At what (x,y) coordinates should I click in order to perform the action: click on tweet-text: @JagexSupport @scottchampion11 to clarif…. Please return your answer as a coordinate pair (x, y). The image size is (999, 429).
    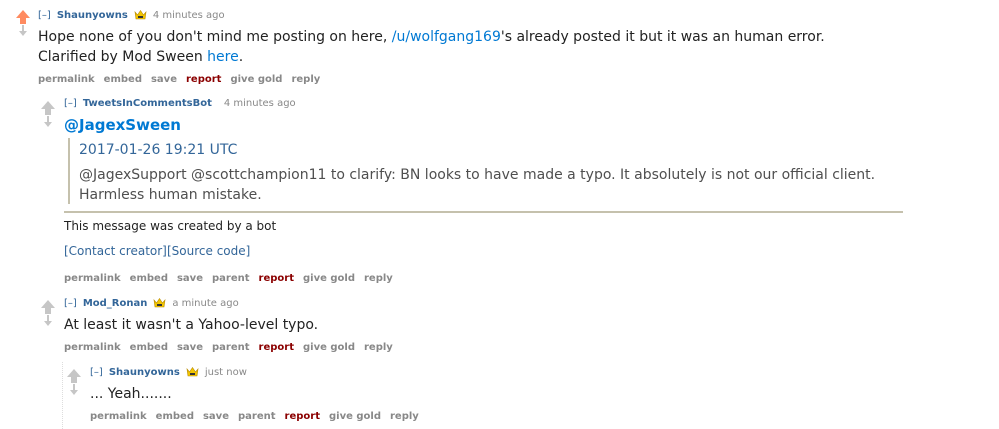
    Looking at the image, I should click on (477, 175).